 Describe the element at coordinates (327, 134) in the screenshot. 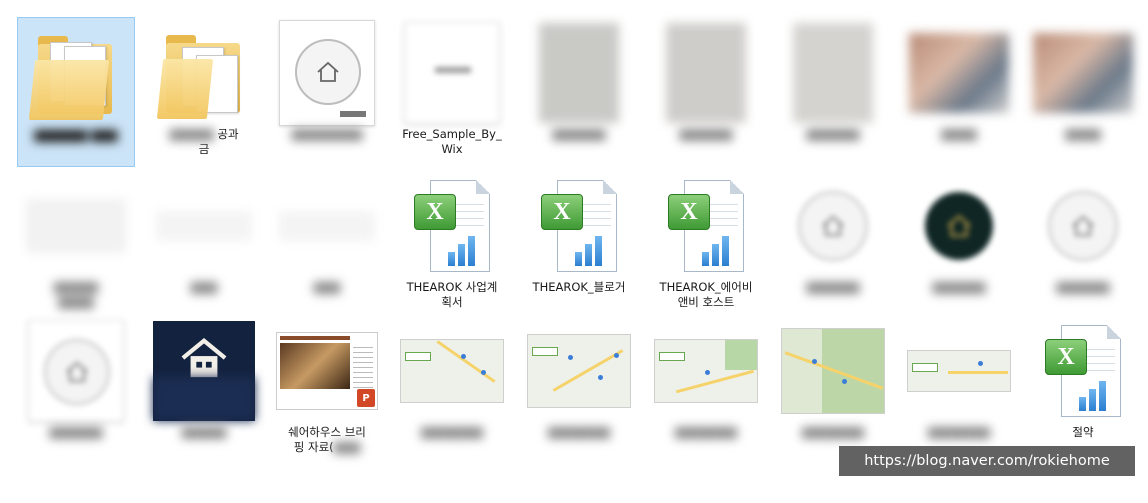

I see `file-label: ▇▇▇▇▇▇▇▇` at that location.